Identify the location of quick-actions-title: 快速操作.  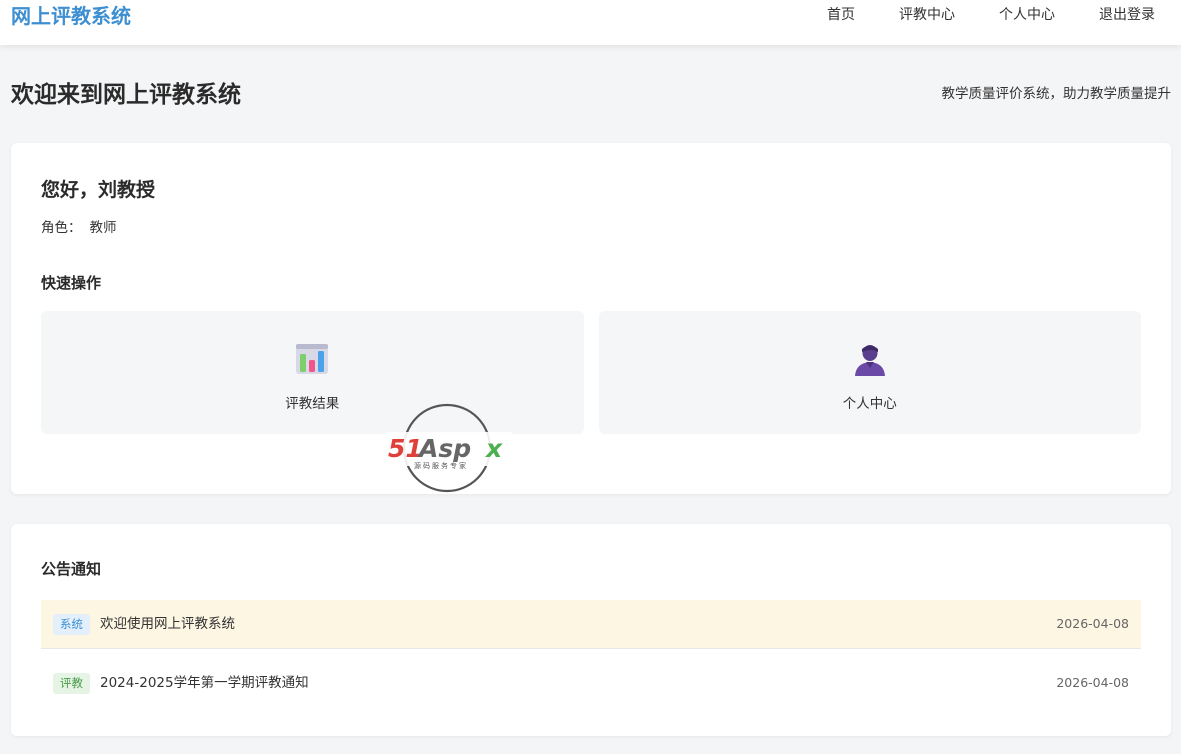
(71, 283).